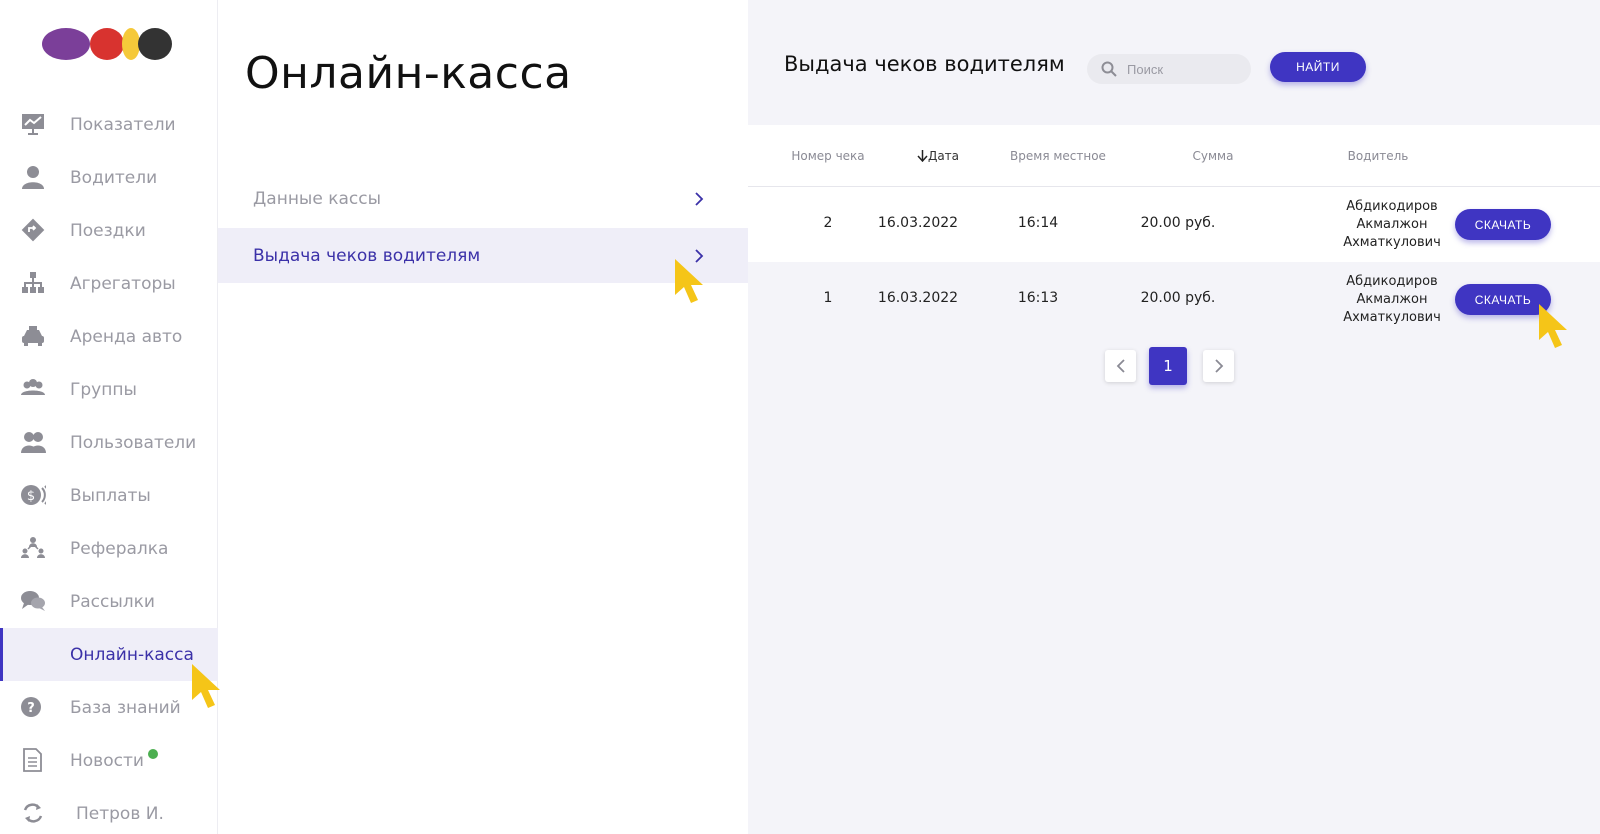  What do you see at coordinates (1038, 298) in the screenshot?
I see `cell-time: 16:13` at bounding box center [1038, 298].